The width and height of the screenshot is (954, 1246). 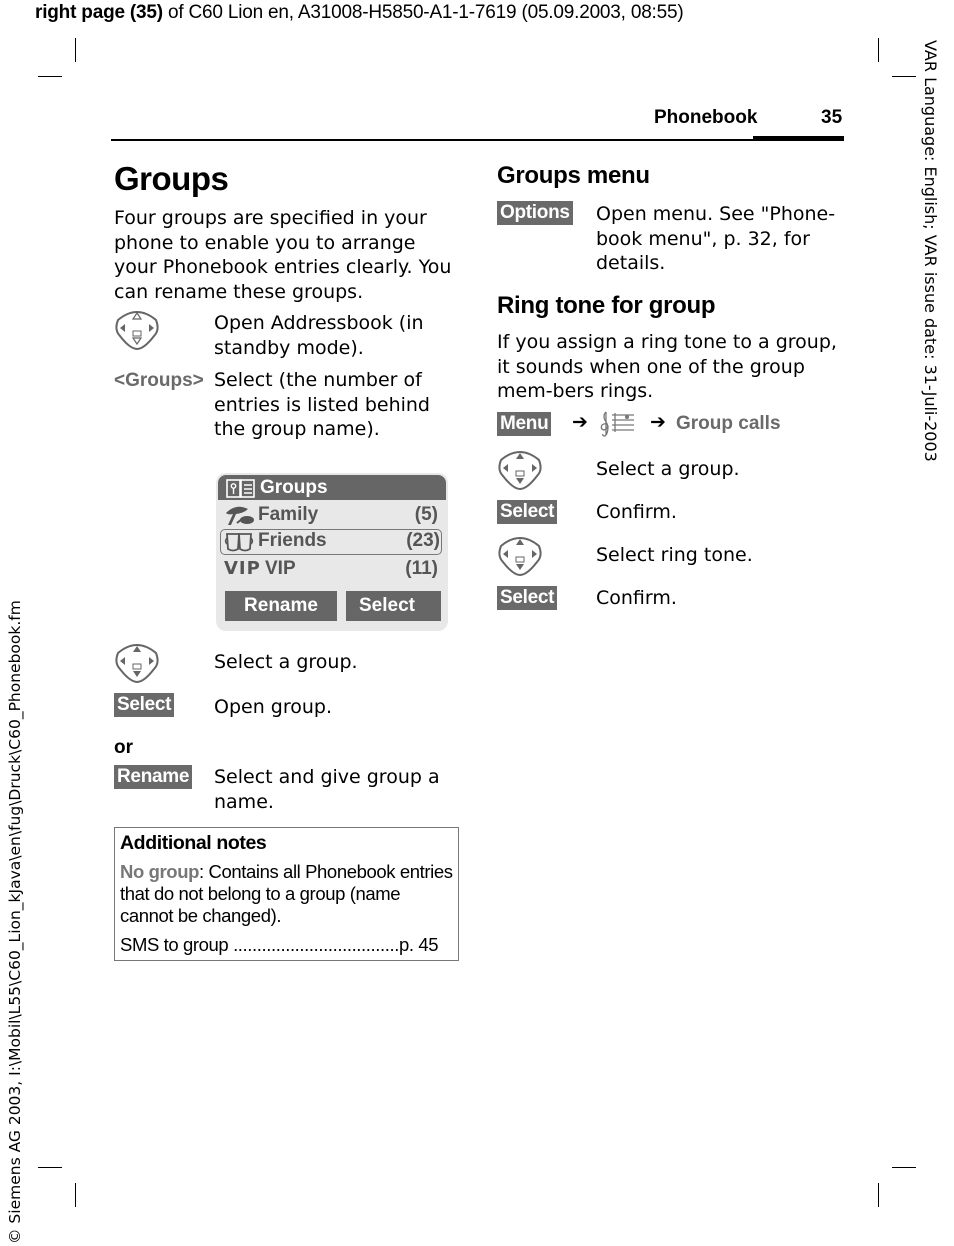 I want to click on or-label: or, so click(x=123, y=747).